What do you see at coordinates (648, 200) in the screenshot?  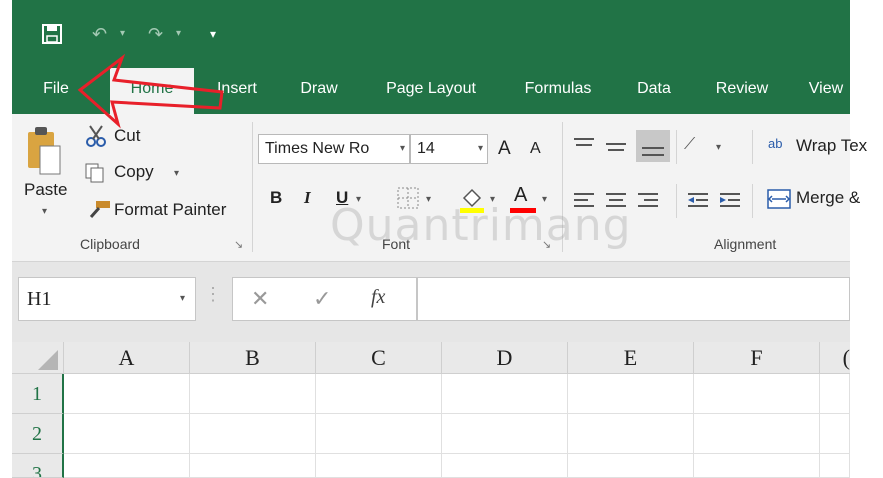 I see `align-right-icon` at bounding box center [648, 200].